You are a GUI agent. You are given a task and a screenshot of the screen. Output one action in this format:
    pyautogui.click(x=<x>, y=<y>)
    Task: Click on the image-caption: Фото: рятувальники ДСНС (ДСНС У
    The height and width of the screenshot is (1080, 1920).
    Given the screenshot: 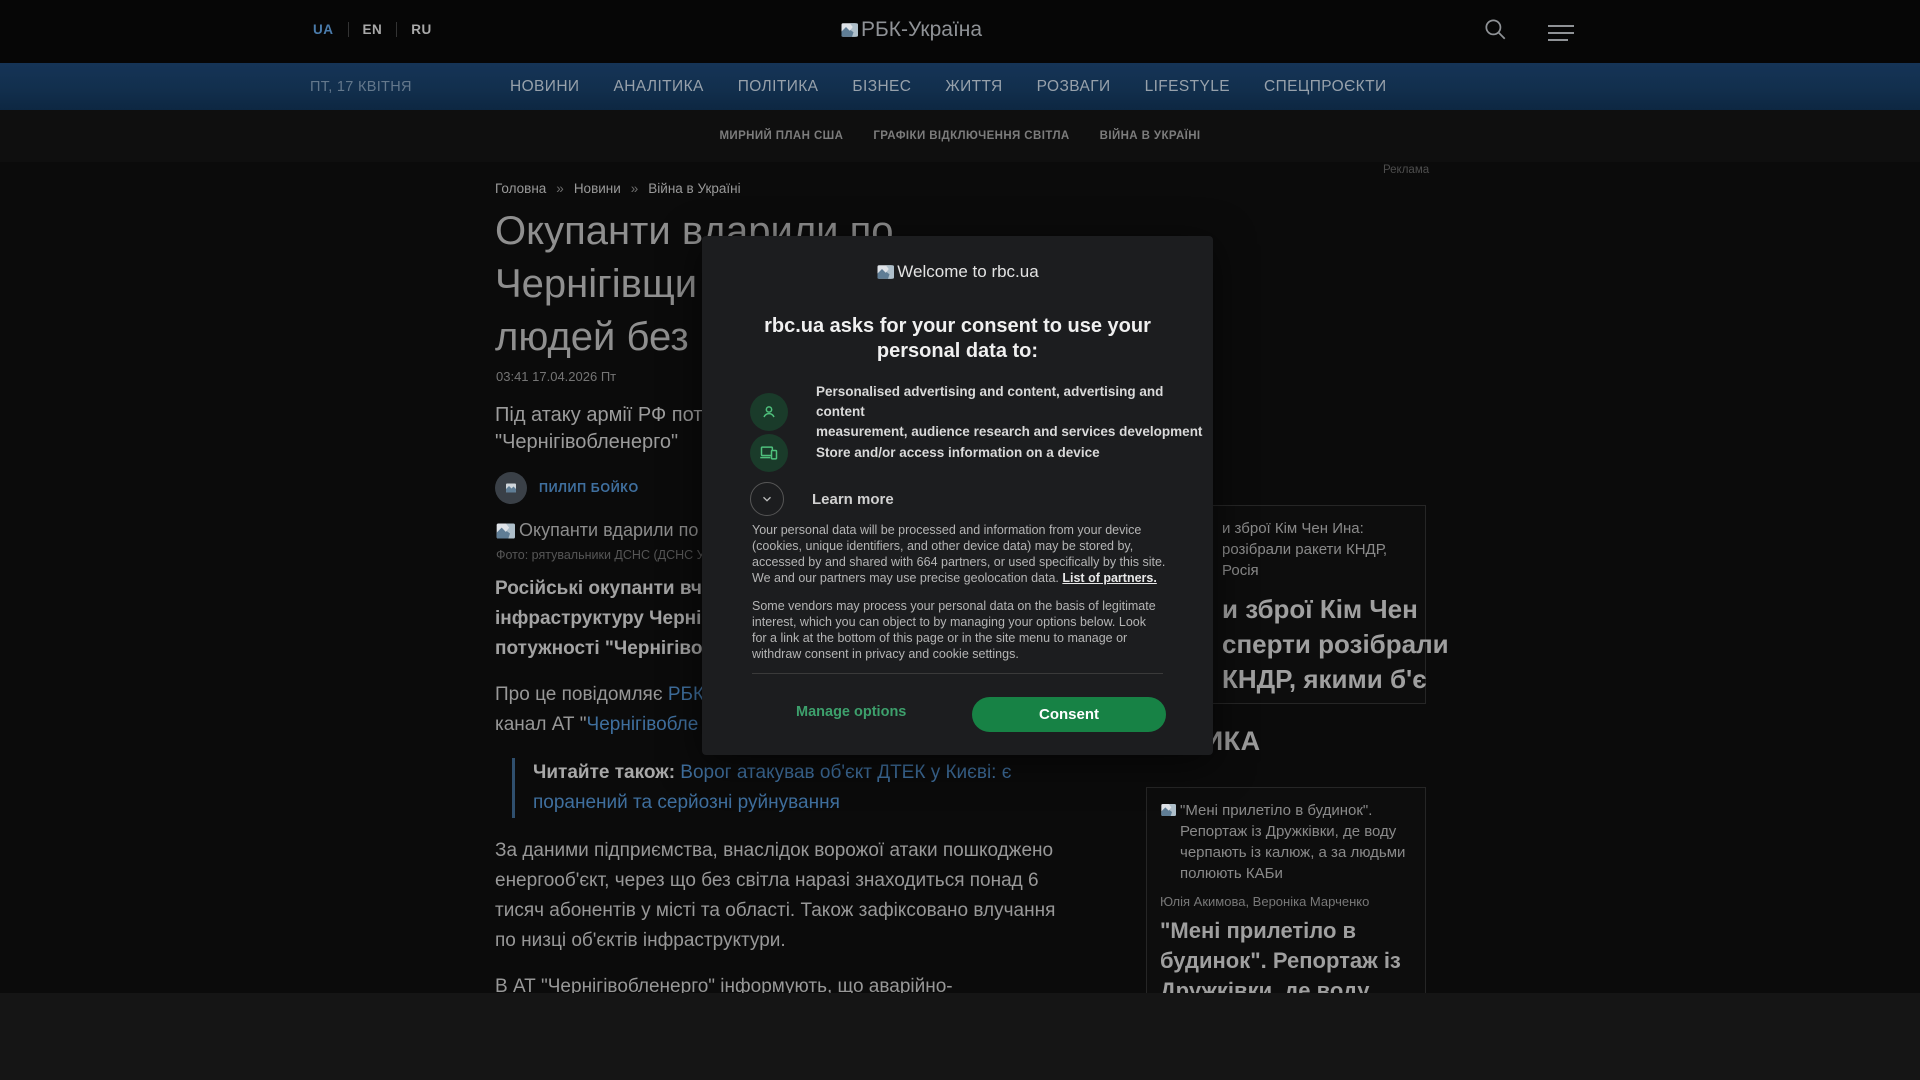 What is the action you would take?
    pyautogui.click(x=600, y=555)
    